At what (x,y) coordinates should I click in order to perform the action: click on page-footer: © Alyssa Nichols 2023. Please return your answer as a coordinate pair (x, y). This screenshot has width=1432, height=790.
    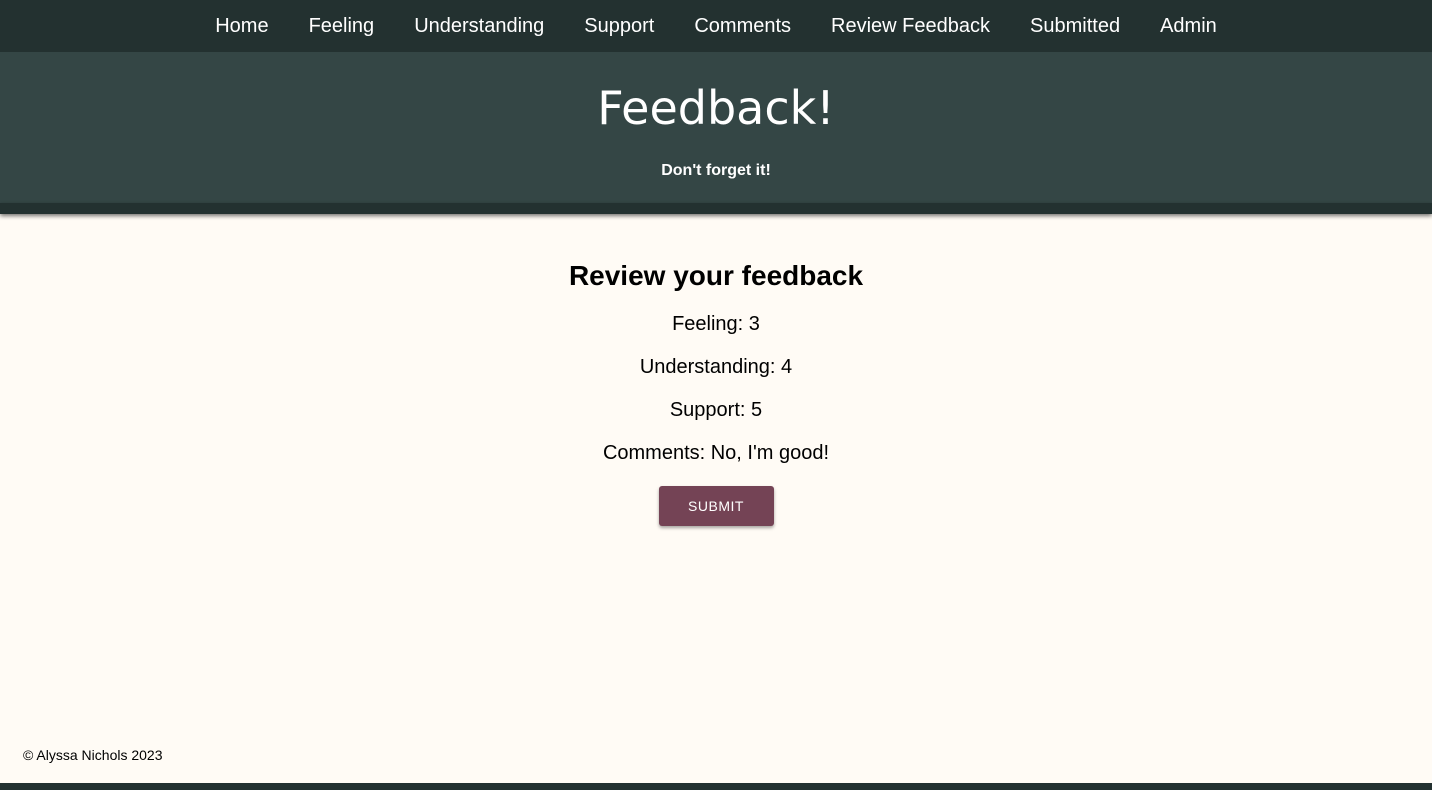
    Looking at the image, I should click on (93, 755).